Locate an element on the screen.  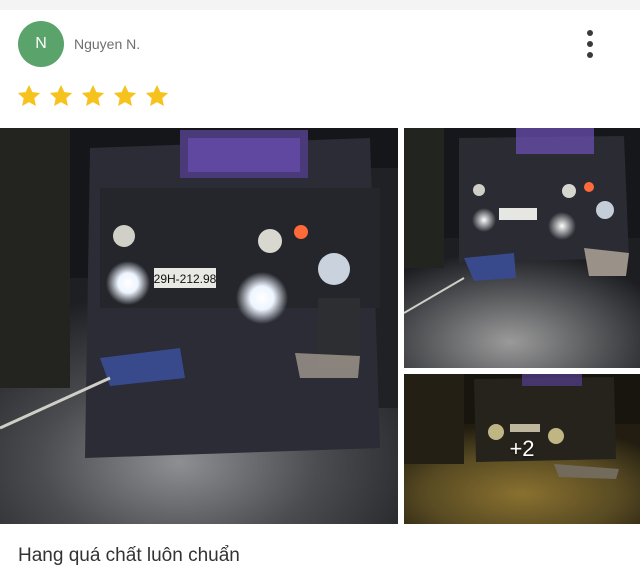
star-rating is located at coordinates (93, 96).